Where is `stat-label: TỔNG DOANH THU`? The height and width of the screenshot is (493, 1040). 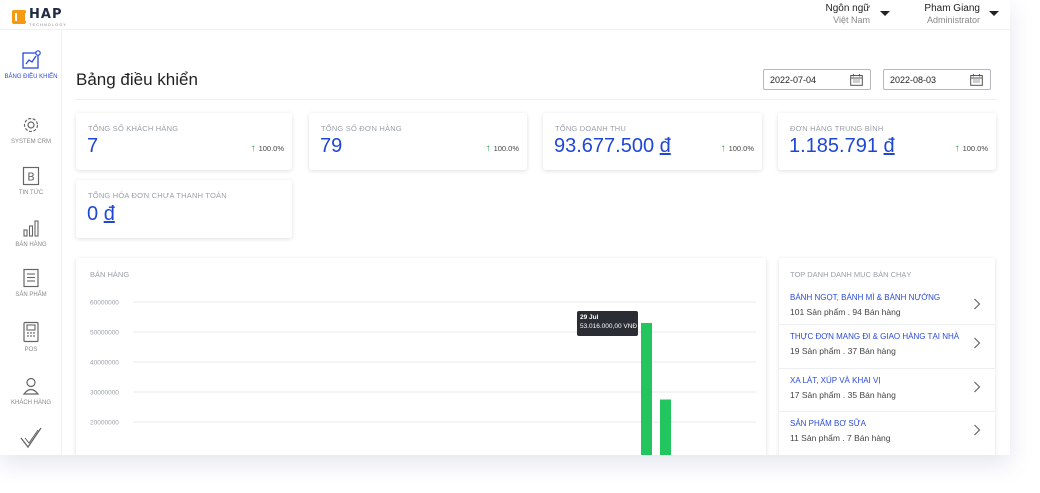 stat-label: TỔNG DOANH THU is located at coordinates (590, 128).